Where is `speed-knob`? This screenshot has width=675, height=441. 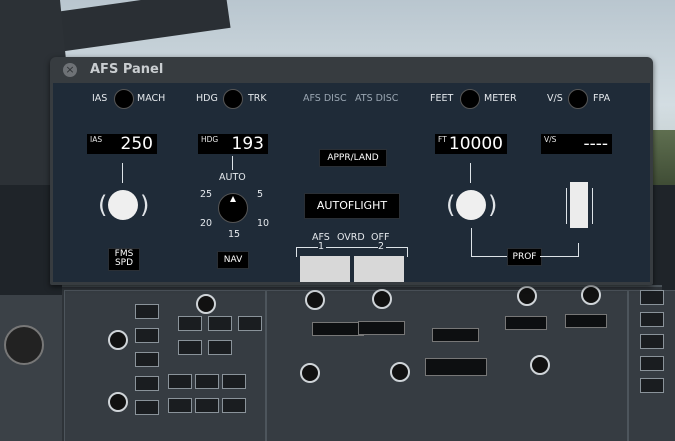 speed-knob is located at coordinates (123, 205).